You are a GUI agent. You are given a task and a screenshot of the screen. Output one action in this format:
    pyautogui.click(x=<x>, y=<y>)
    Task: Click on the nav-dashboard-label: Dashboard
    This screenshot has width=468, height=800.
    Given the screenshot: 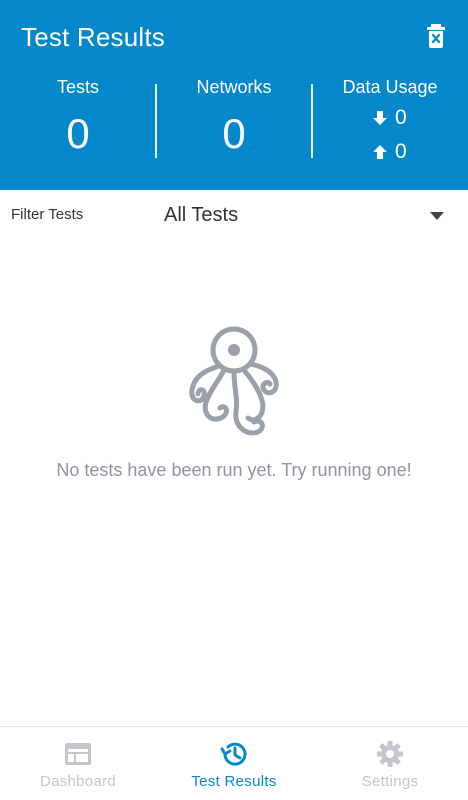 What is the action you would take?
    pyautogui.click(x=78, y=781)
    